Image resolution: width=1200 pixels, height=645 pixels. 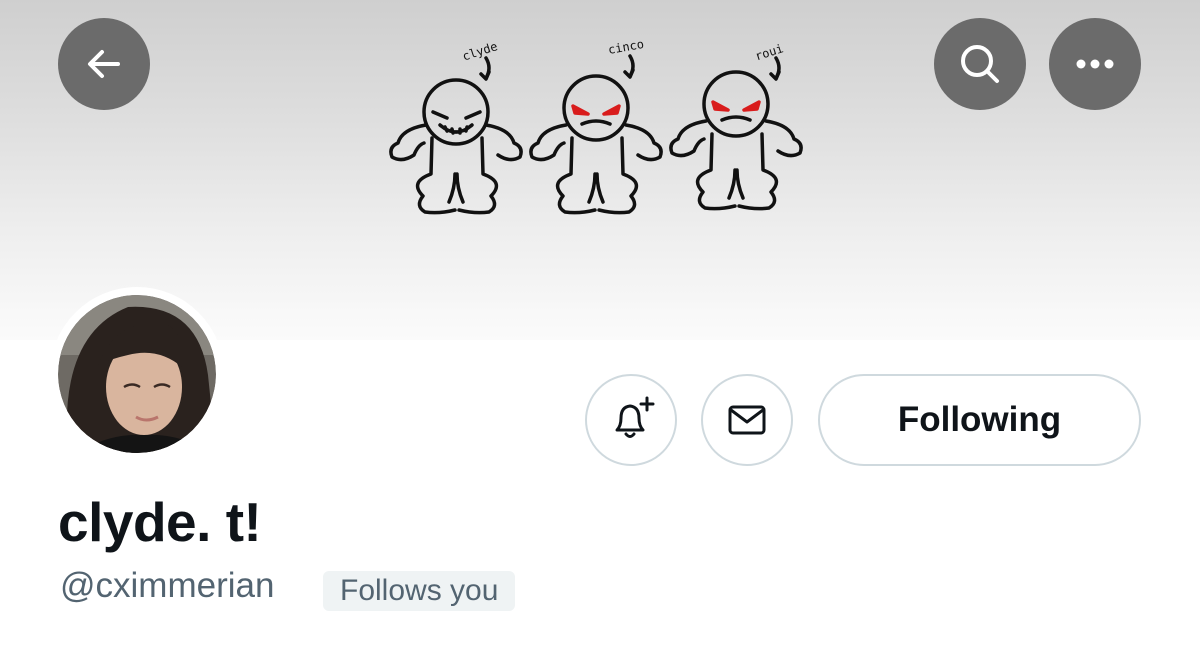 I want to click on more-button, so click(x=1095, y=64).